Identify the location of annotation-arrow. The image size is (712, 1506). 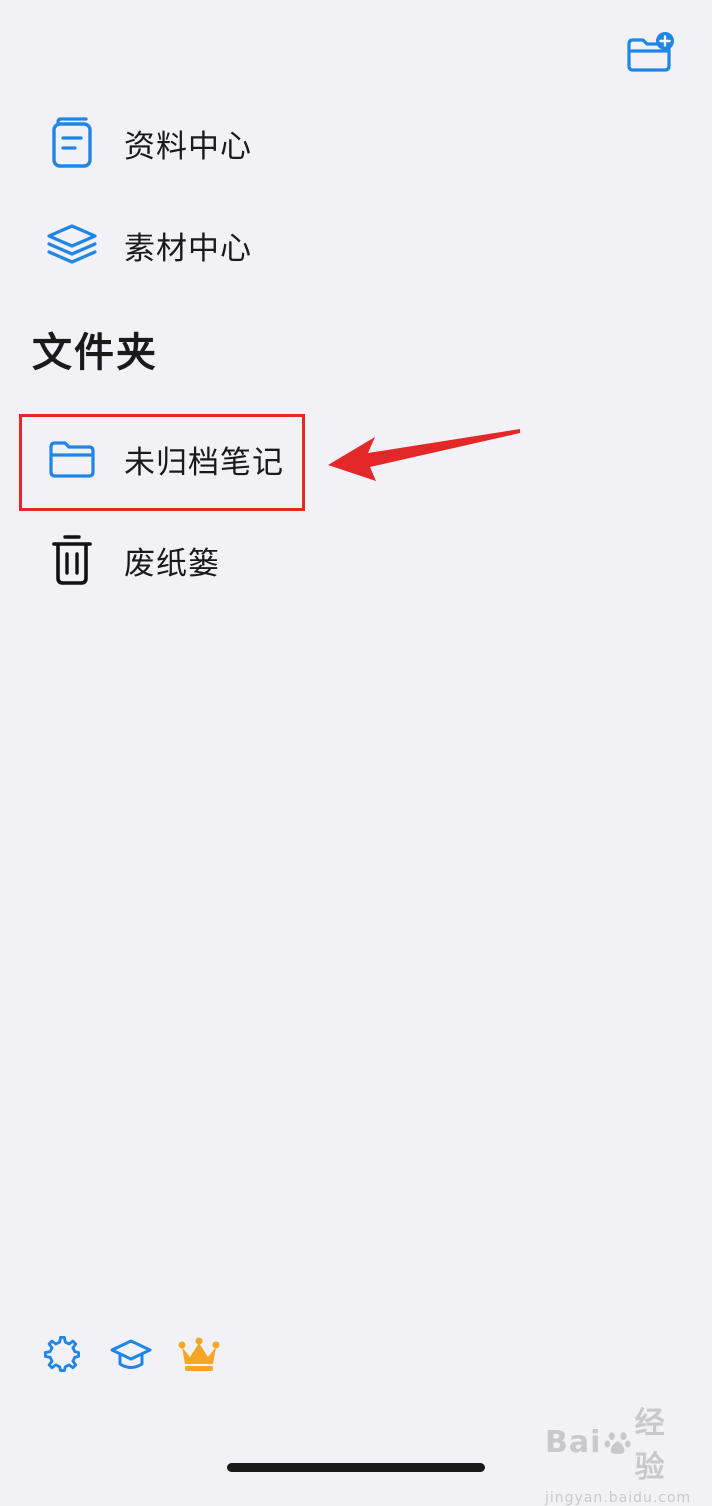
(425, 457).